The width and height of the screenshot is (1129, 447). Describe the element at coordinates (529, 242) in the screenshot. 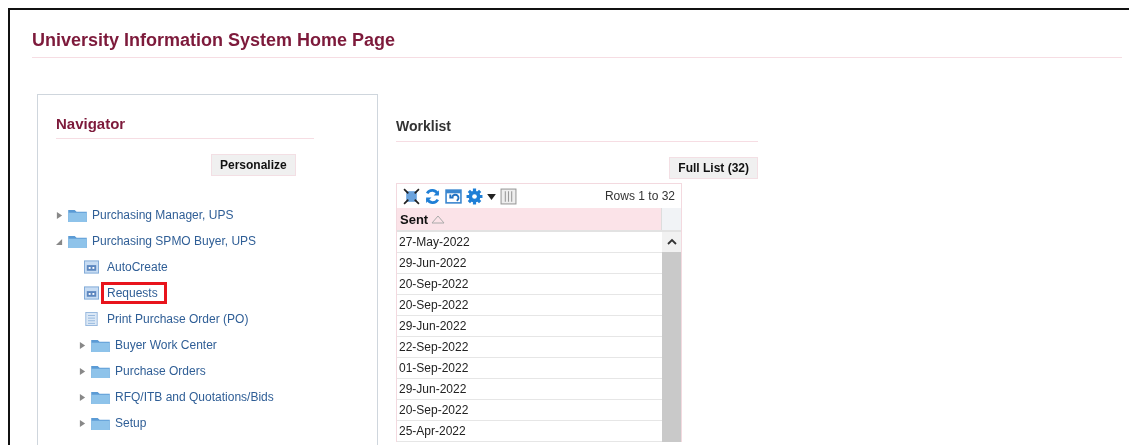

I see `date-cell: 27-May-2022` at that location.